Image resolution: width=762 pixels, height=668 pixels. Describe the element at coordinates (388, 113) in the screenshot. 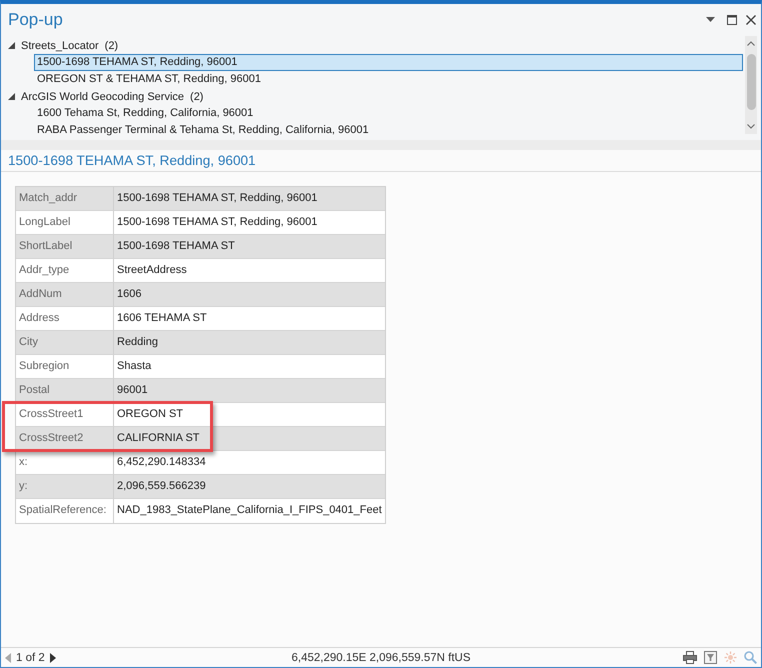

I see `result-item: 1600 Tehama St, Redding, California, 96001` at that location.